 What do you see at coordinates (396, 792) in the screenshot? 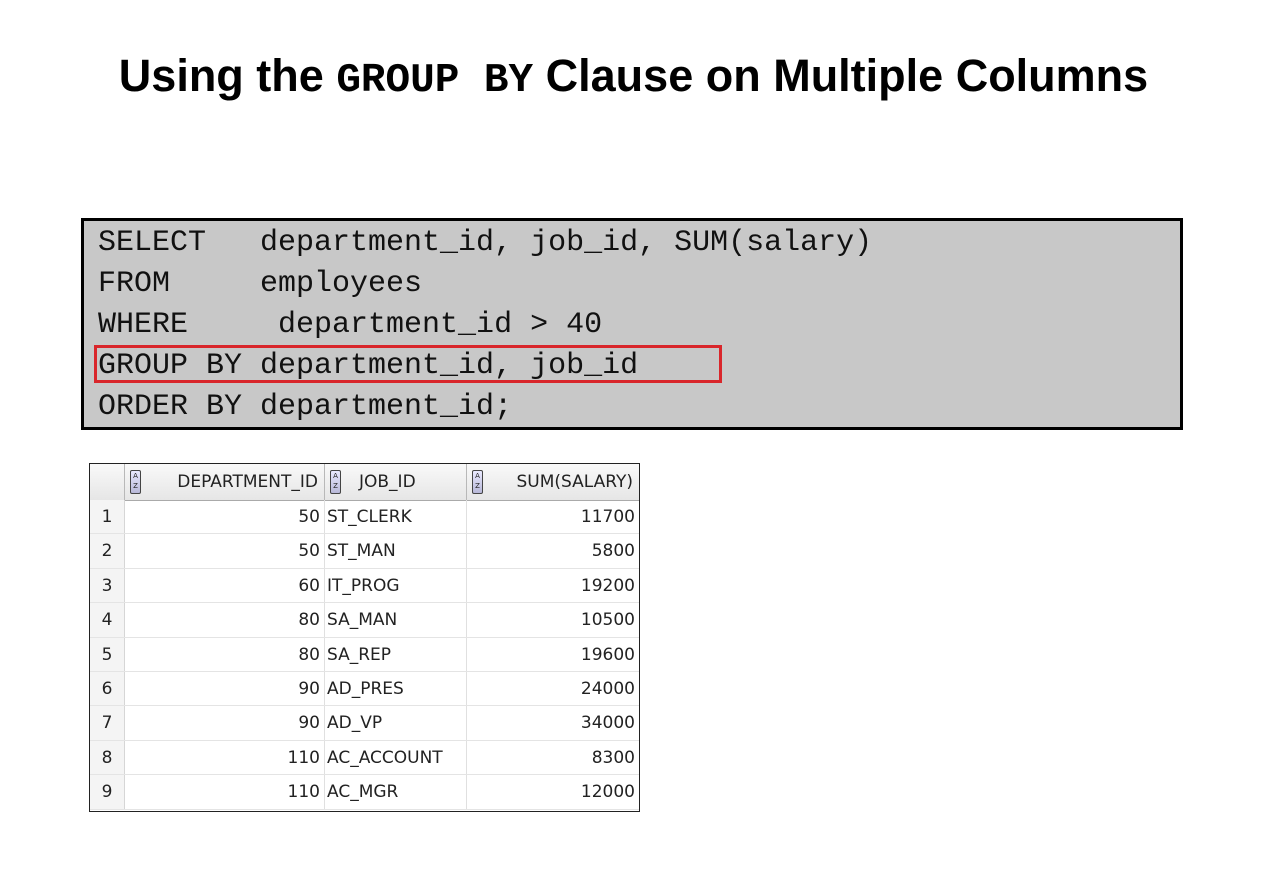
I see `job-id-cell: AC_MGR` at bounding box center [396, 792].